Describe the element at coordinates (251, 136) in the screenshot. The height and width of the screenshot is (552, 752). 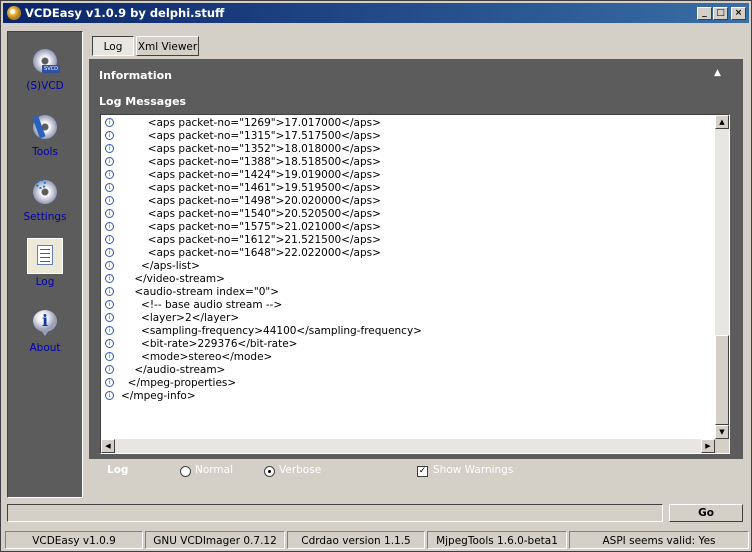
I see `log-line-text: <aps packet-no="1315">17.517500</aps>` at that location.